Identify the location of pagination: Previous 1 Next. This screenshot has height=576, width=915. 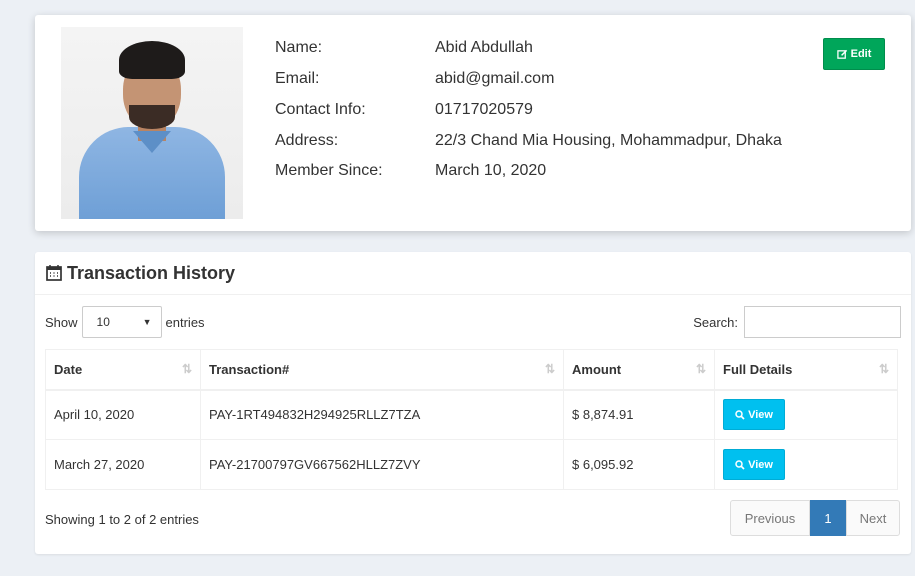
(815, 518).